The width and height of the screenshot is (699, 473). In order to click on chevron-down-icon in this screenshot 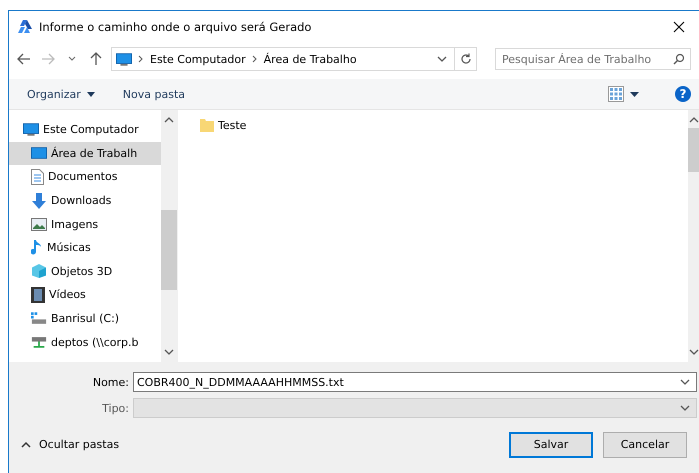, I will do `click(72, 59)`.